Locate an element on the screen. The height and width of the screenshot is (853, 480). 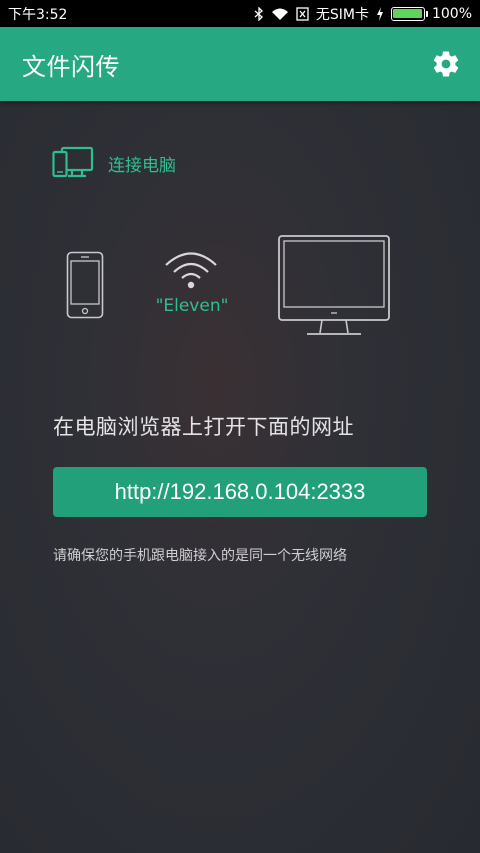
status-bar: 下午3:52 无SIM卡 100% is located at coordinates (240, 13).